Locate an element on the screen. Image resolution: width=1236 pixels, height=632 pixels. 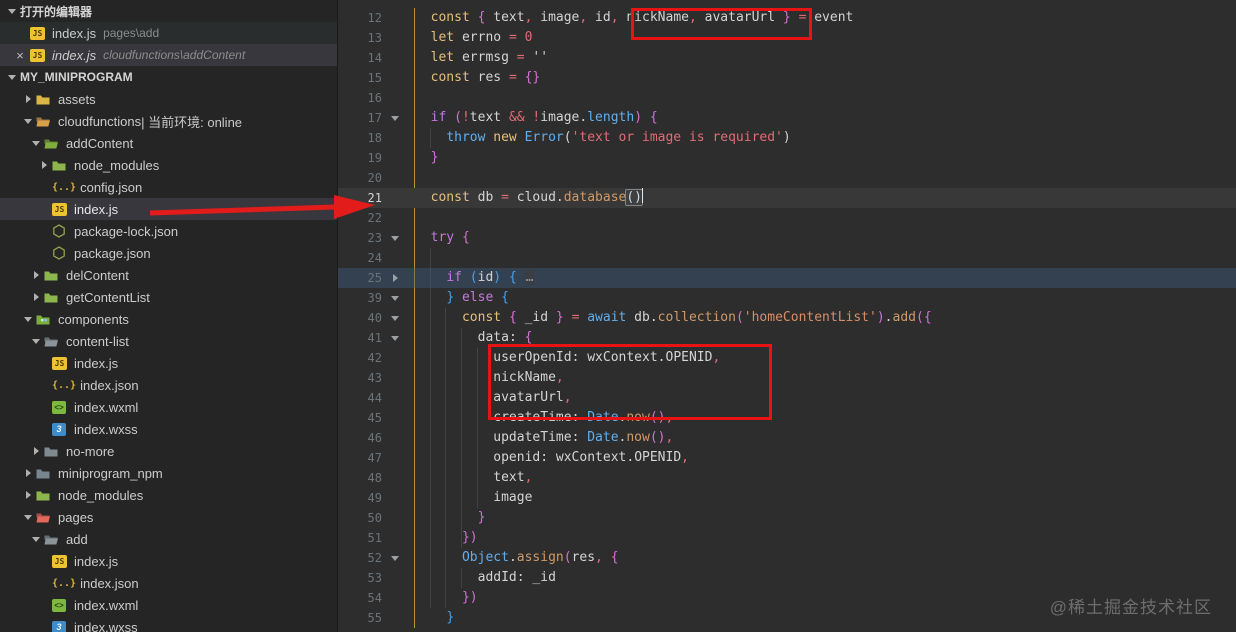
sidebar-item-getcontentlist: getContentList is located at coordinates (168, 297).